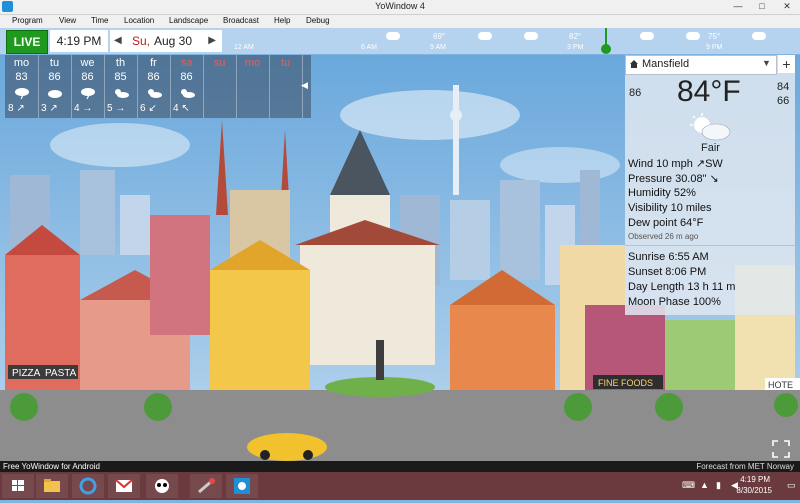 This screenshot has width=800, height=503. What do you see at coordinates (87, 63) in the screenshot?
I see `forecast-day-name: we` at bounding box center [87, 63].